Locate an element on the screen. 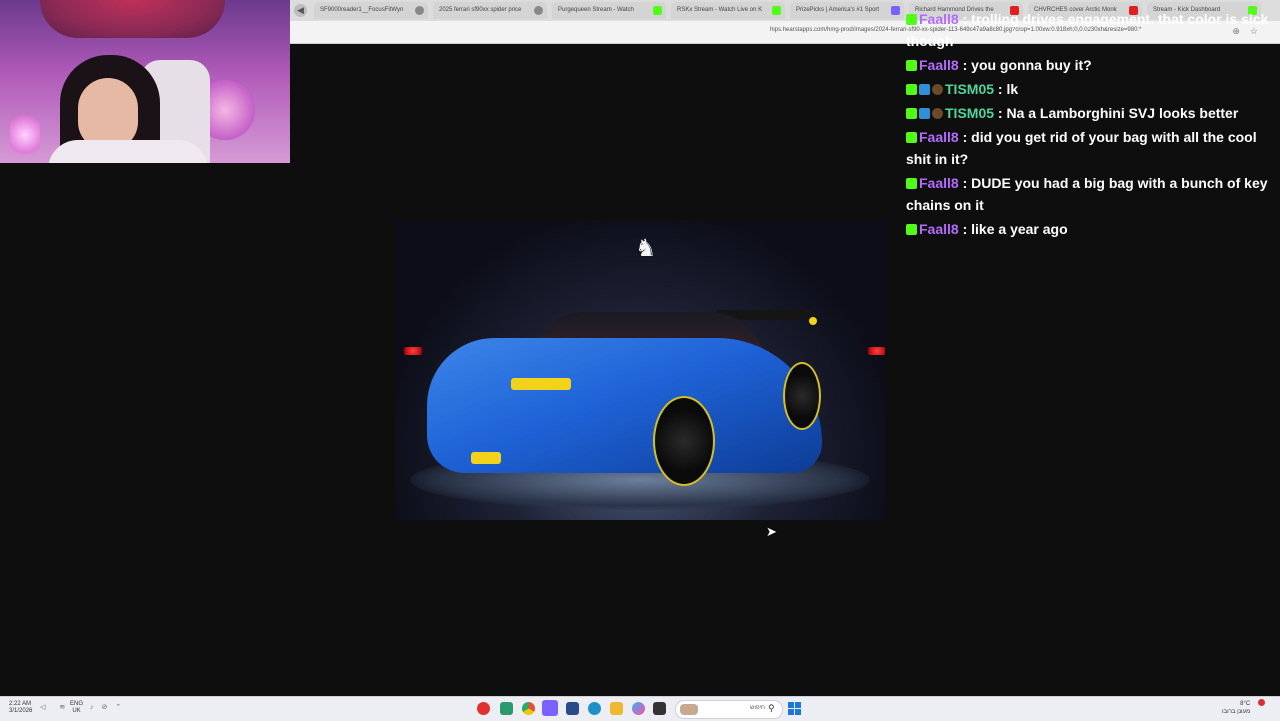 The image size is (1280, 721). tab-title: SF9000reader1__FocusFitWyn is located at coordinates (362, 10).